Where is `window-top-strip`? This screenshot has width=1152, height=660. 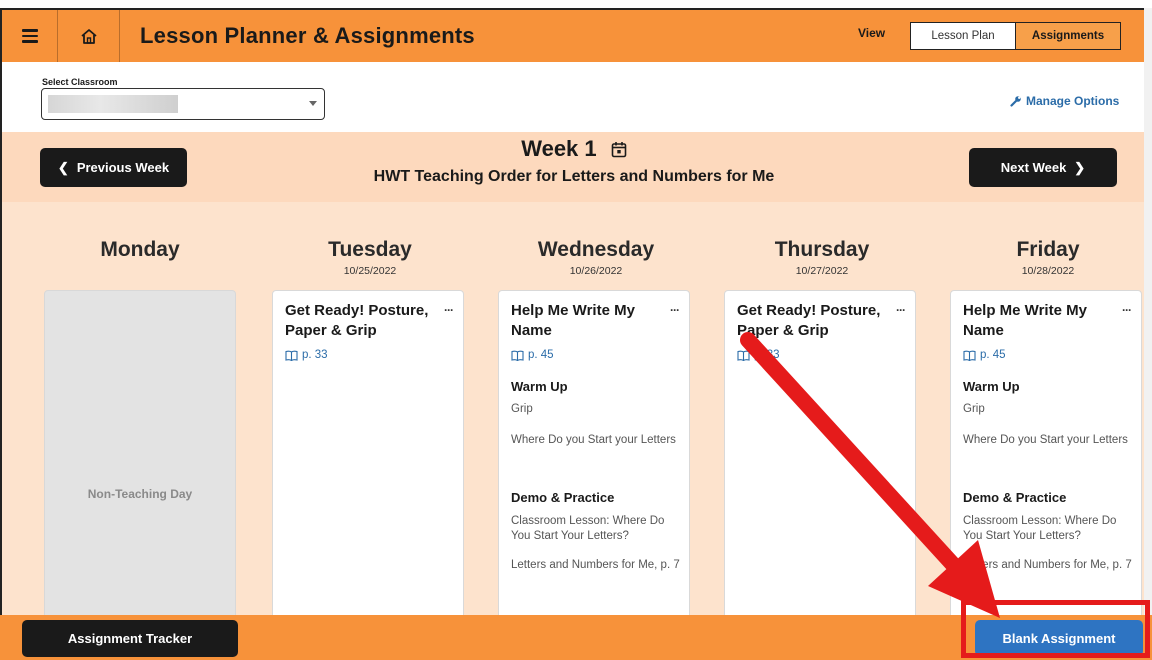 window-top-strip is located at coordinates (576, 4).